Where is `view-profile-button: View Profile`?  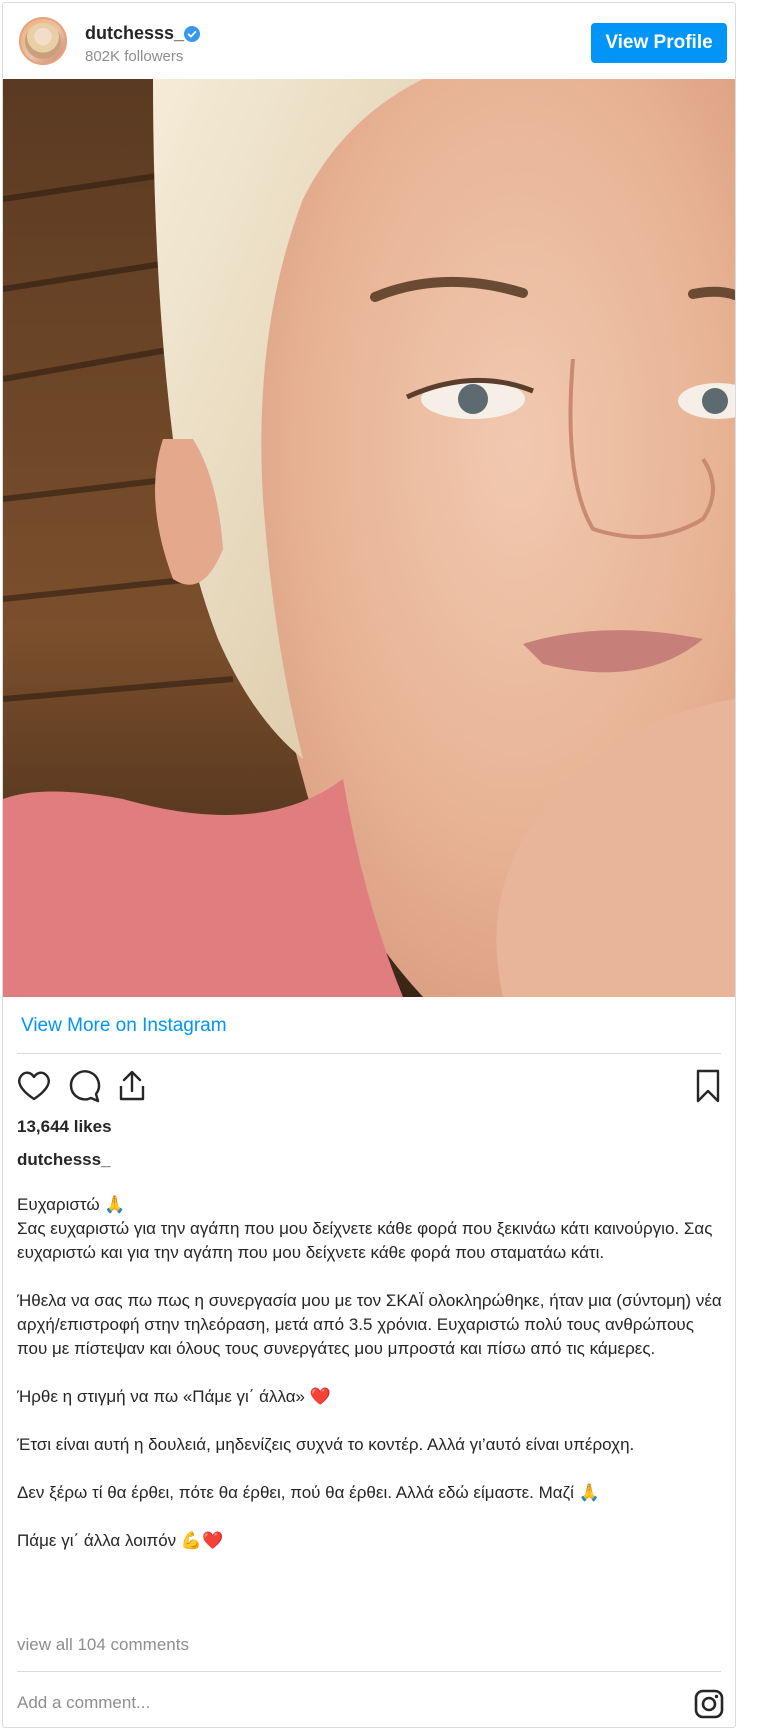 view-profile-button: View Profile is located at coordinates (659, 43).